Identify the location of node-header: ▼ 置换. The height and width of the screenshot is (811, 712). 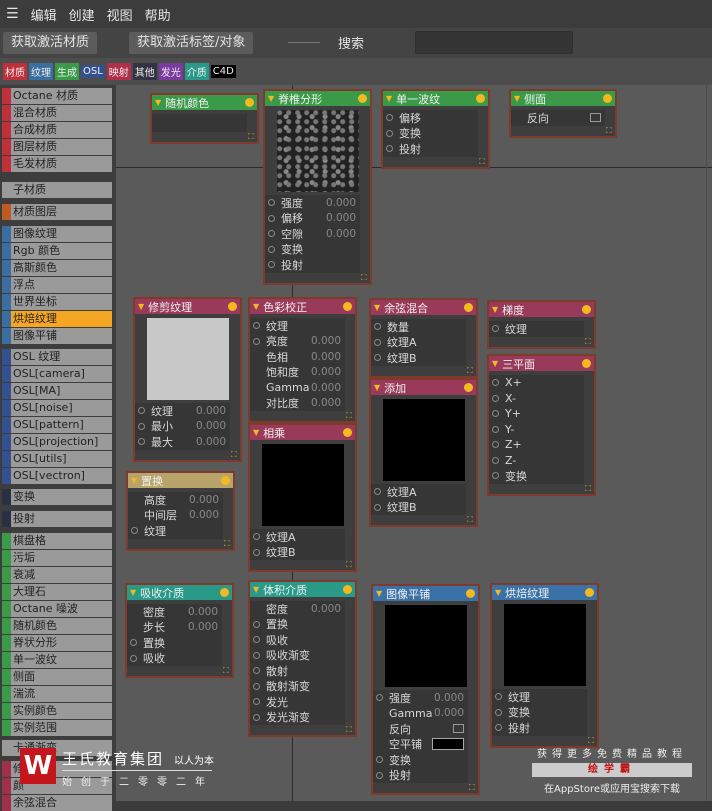
(180, 480).